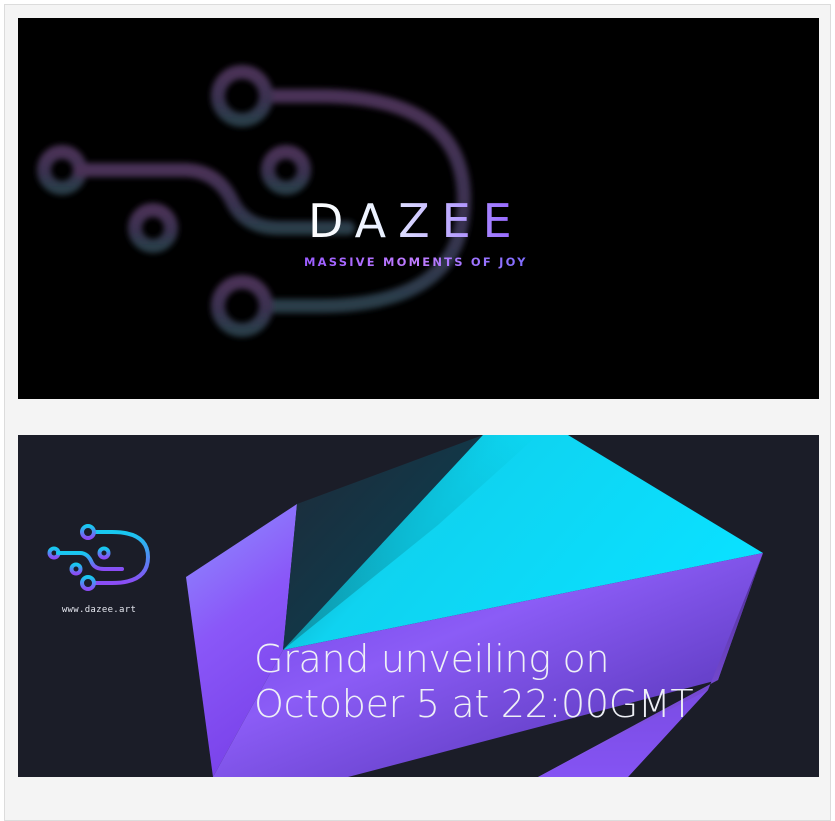 This screenshot has height=821, width=835. Describe the element at coordinates (416, 221) in the screenshot. I see `brand-name: DAZEE` at that location.